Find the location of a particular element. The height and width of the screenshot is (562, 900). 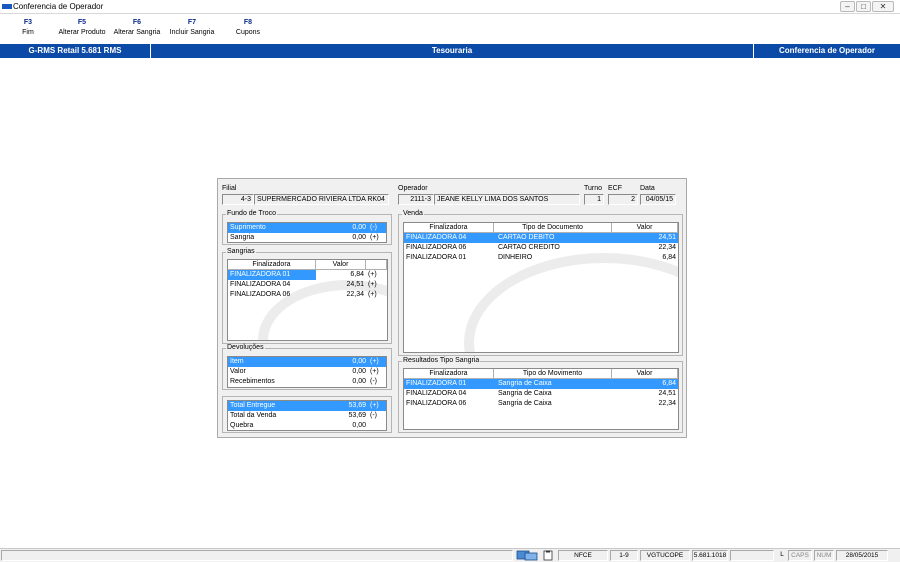

row-value: 24,51 is located at coordinates (355, 284).